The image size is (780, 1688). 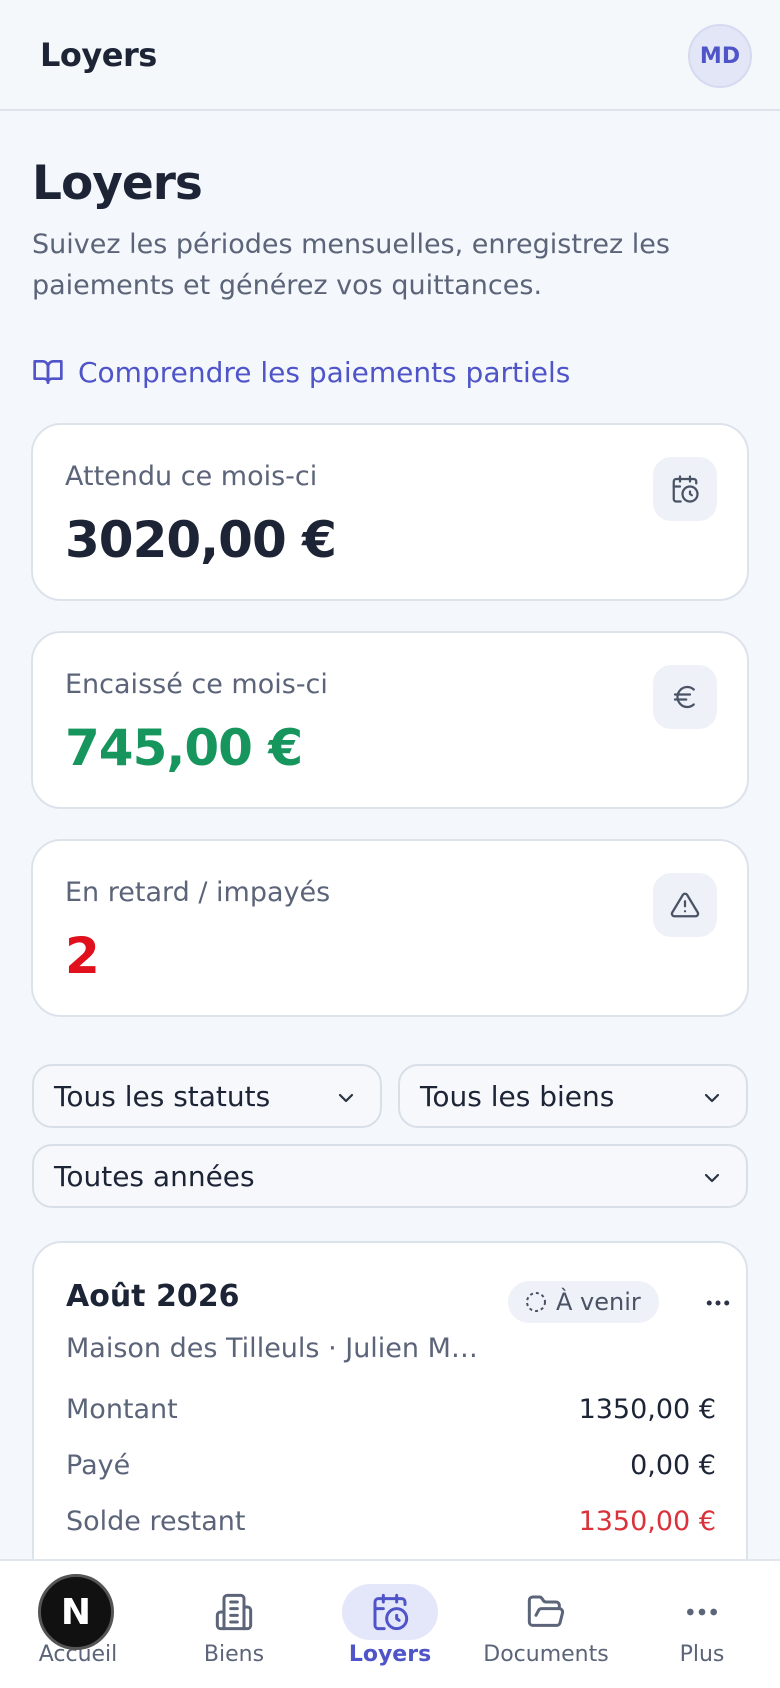 I want to click on property-filter-select: Tous les biens, so click(x=573, y=1096).